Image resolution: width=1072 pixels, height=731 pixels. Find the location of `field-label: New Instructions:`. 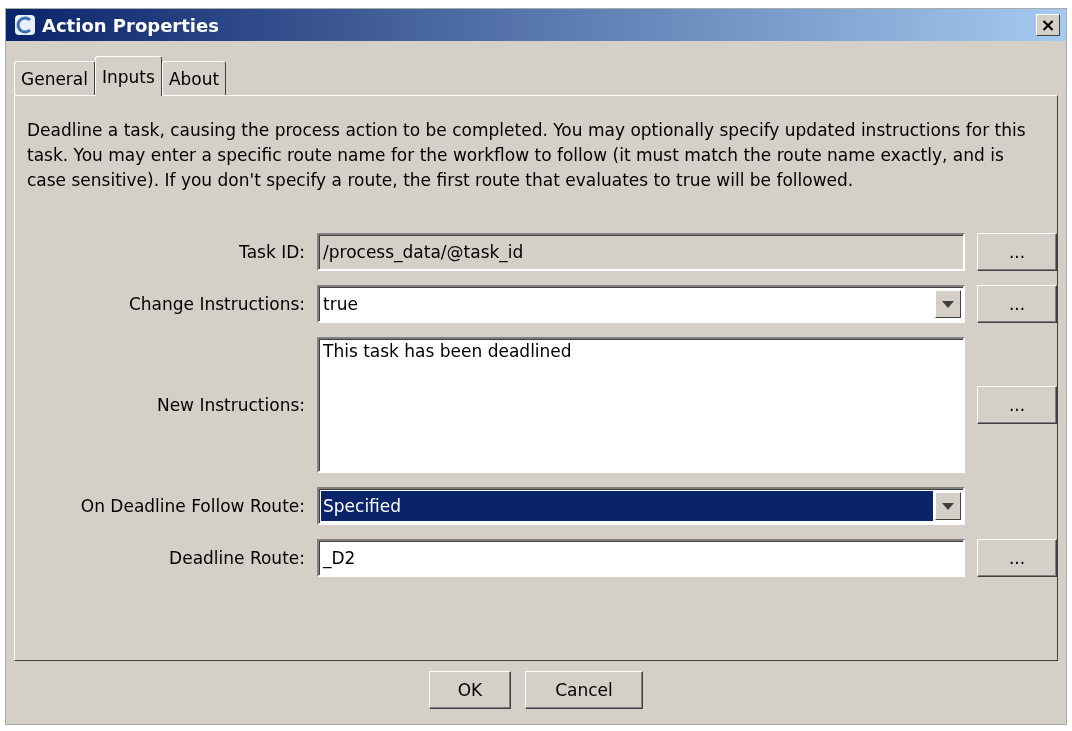

field-label: New Instructions: is located at coordinates (230, 405).